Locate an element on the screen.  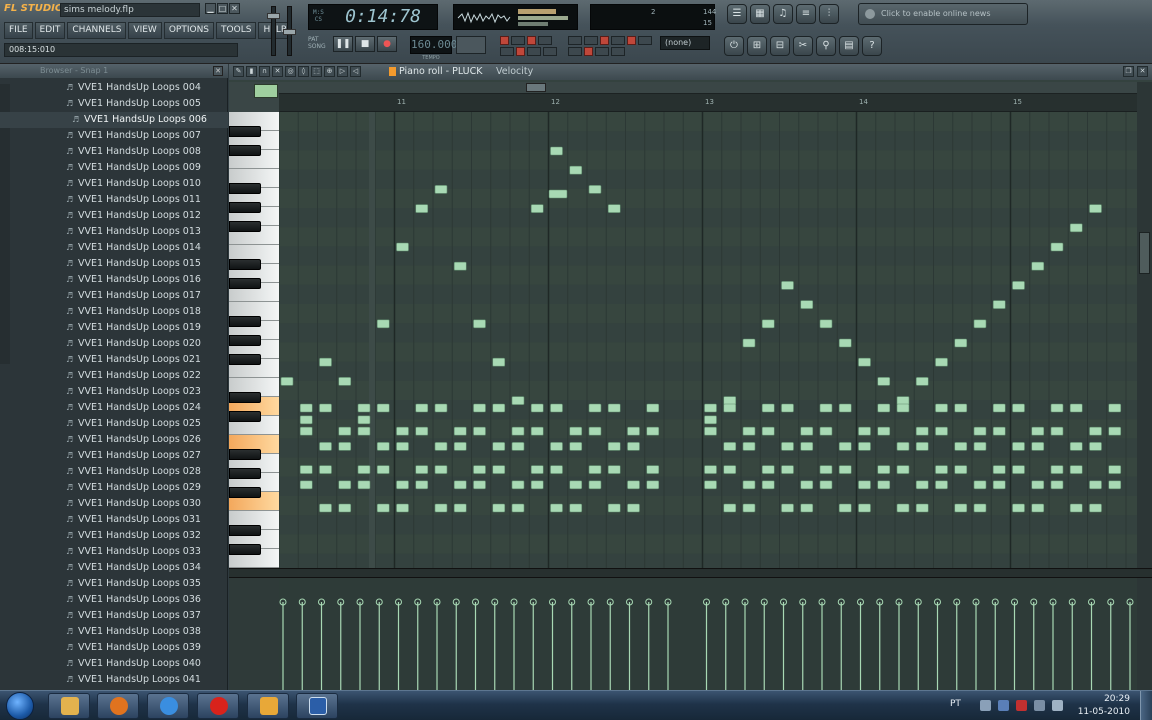
playlist-window-icon: ☰ is located at coordinates (737, 14).